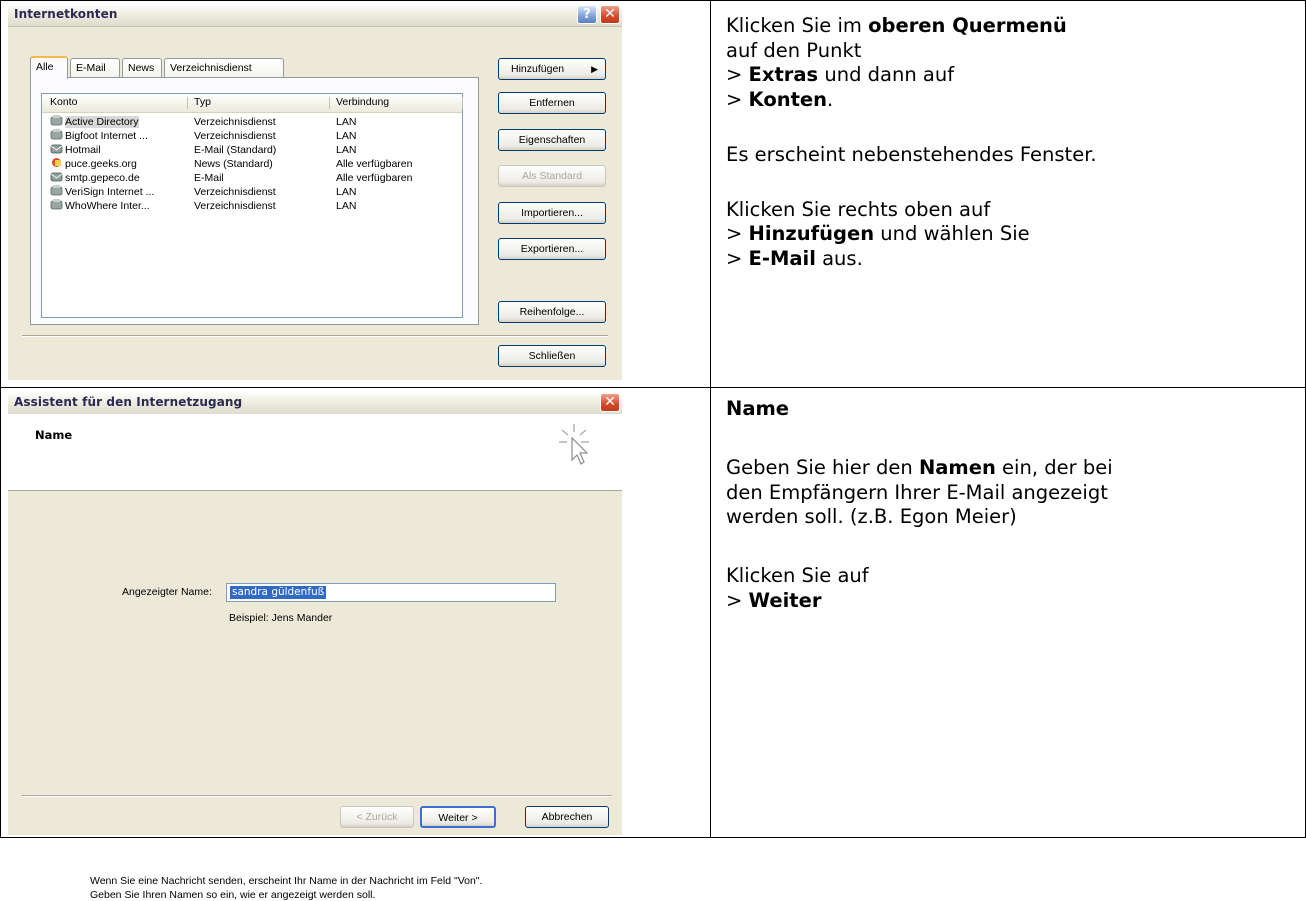  What do you see at coordinates (278, 592) in the screenshot?
I see `display-name-value: sandra güldenfuß` at bounding box center [278, 592].